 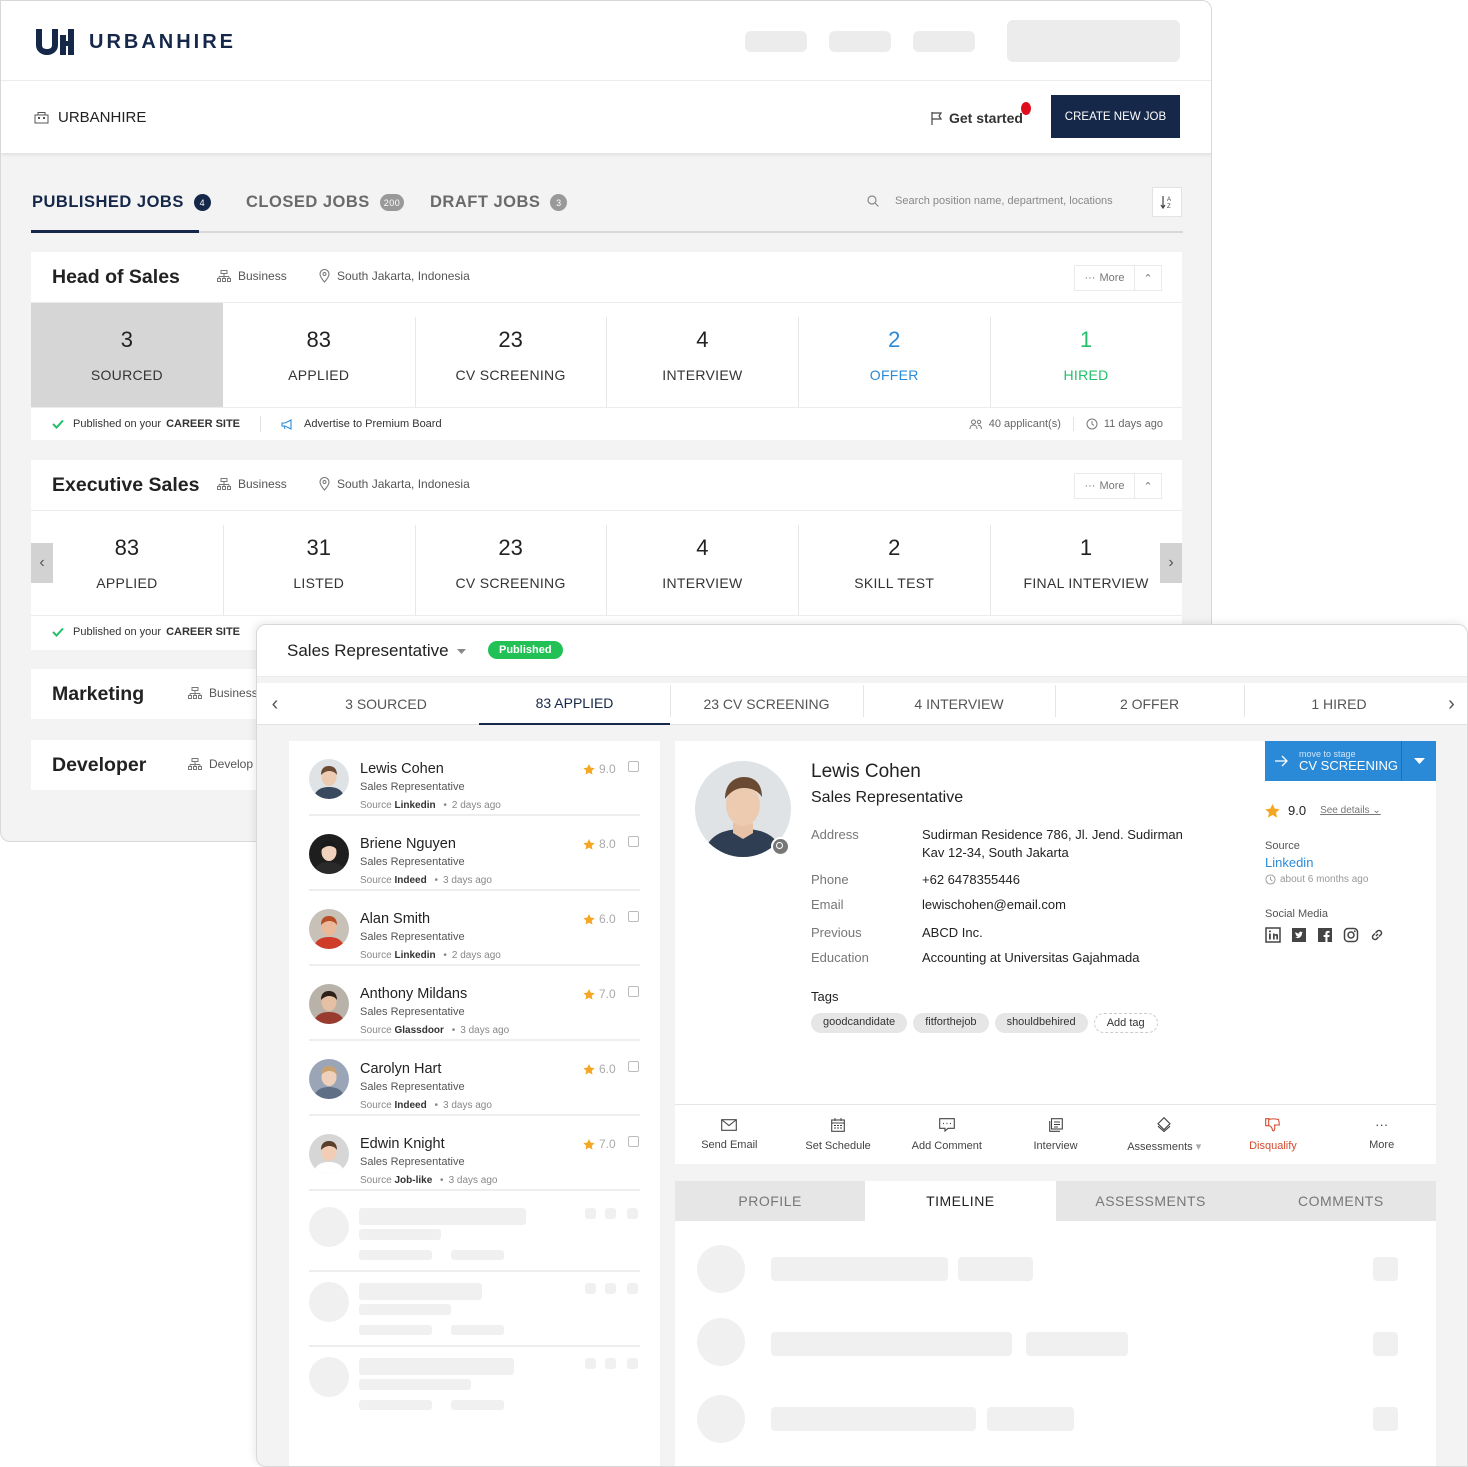 What do you see at coordinates (386, 704) in the screenshot?
I see `stage-tab-sourced: 3 SOURCED` at bounding box center [386, 704].